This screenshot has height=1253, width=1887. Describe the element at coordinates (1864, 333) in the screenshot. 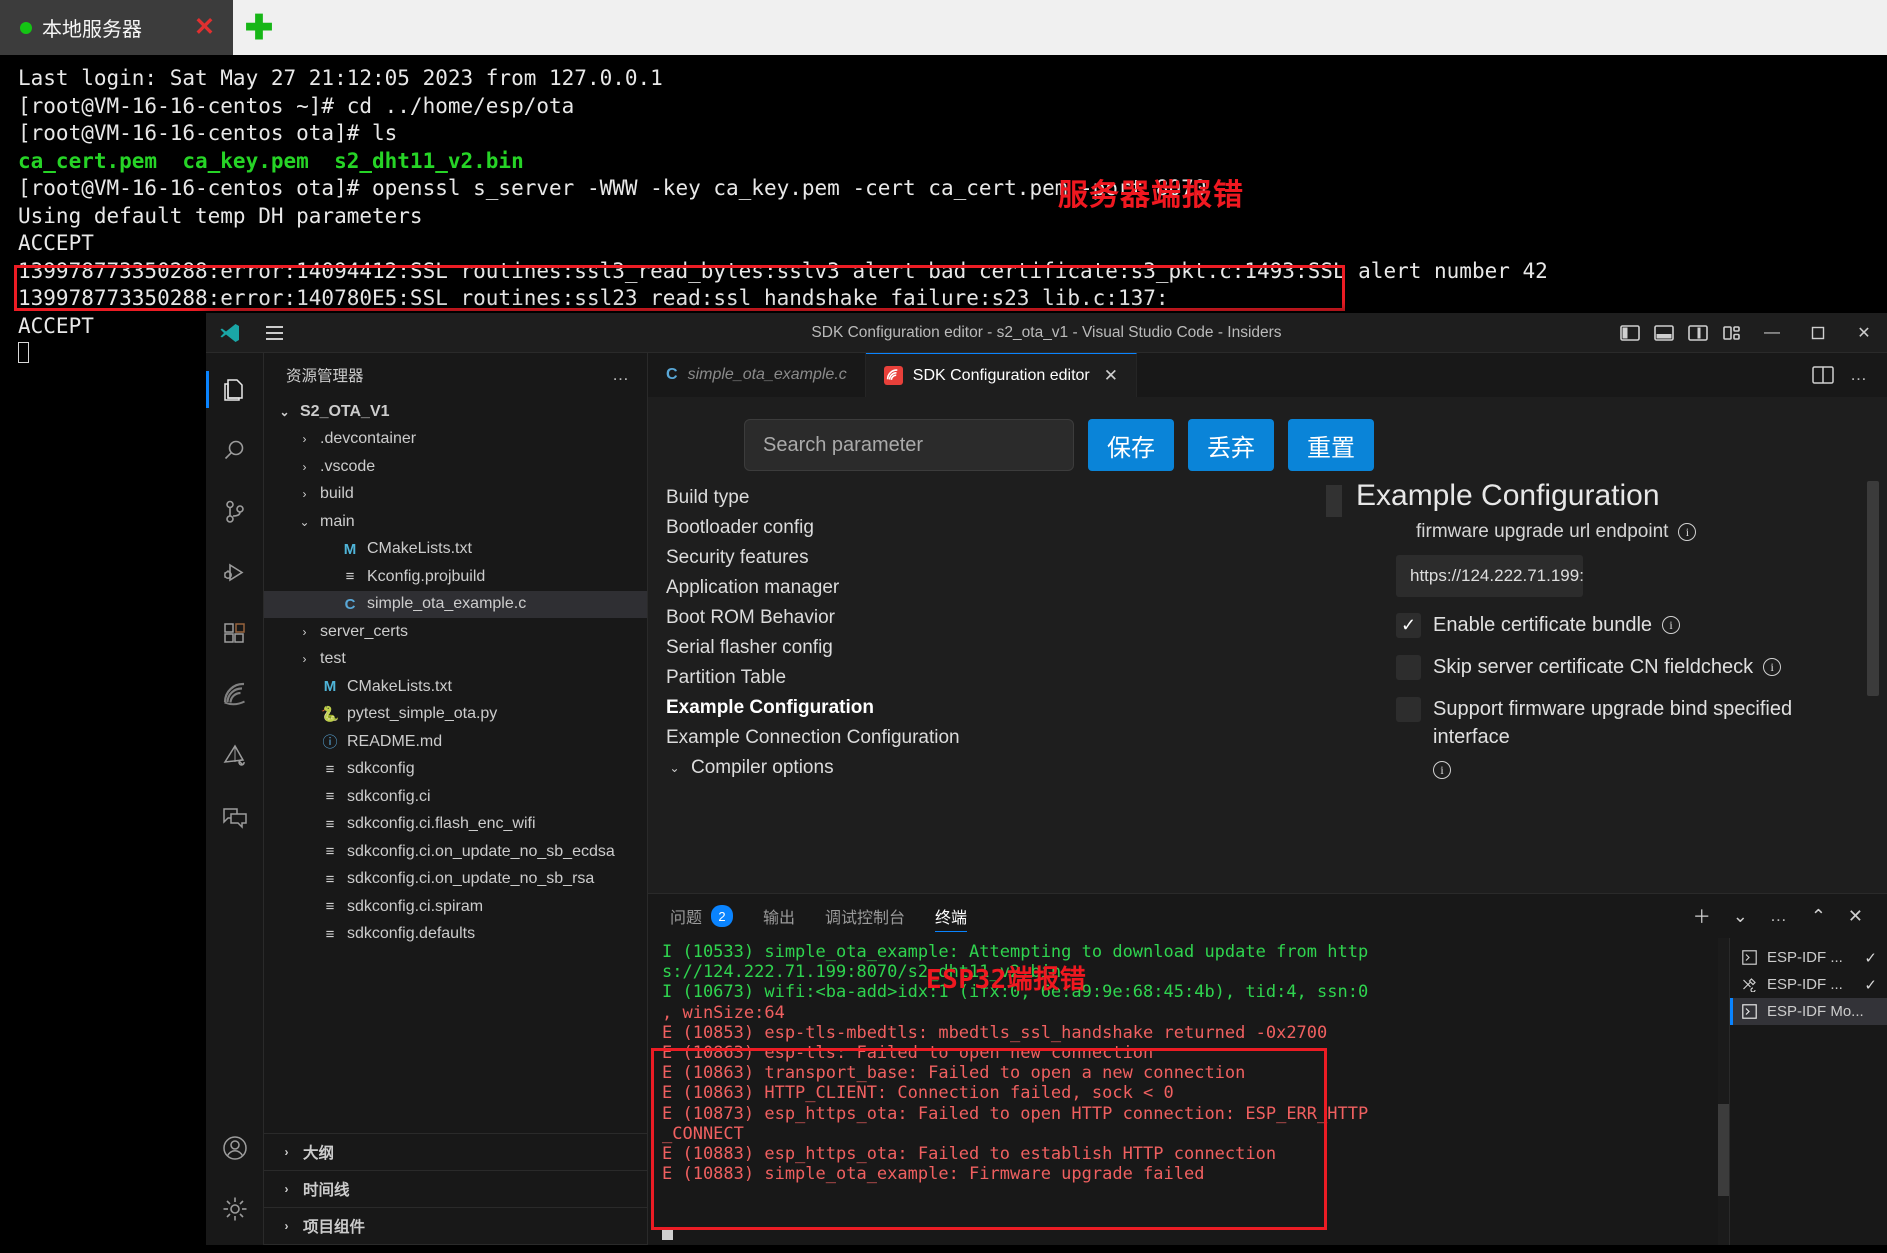

I see `close-button: ✕` at that location.